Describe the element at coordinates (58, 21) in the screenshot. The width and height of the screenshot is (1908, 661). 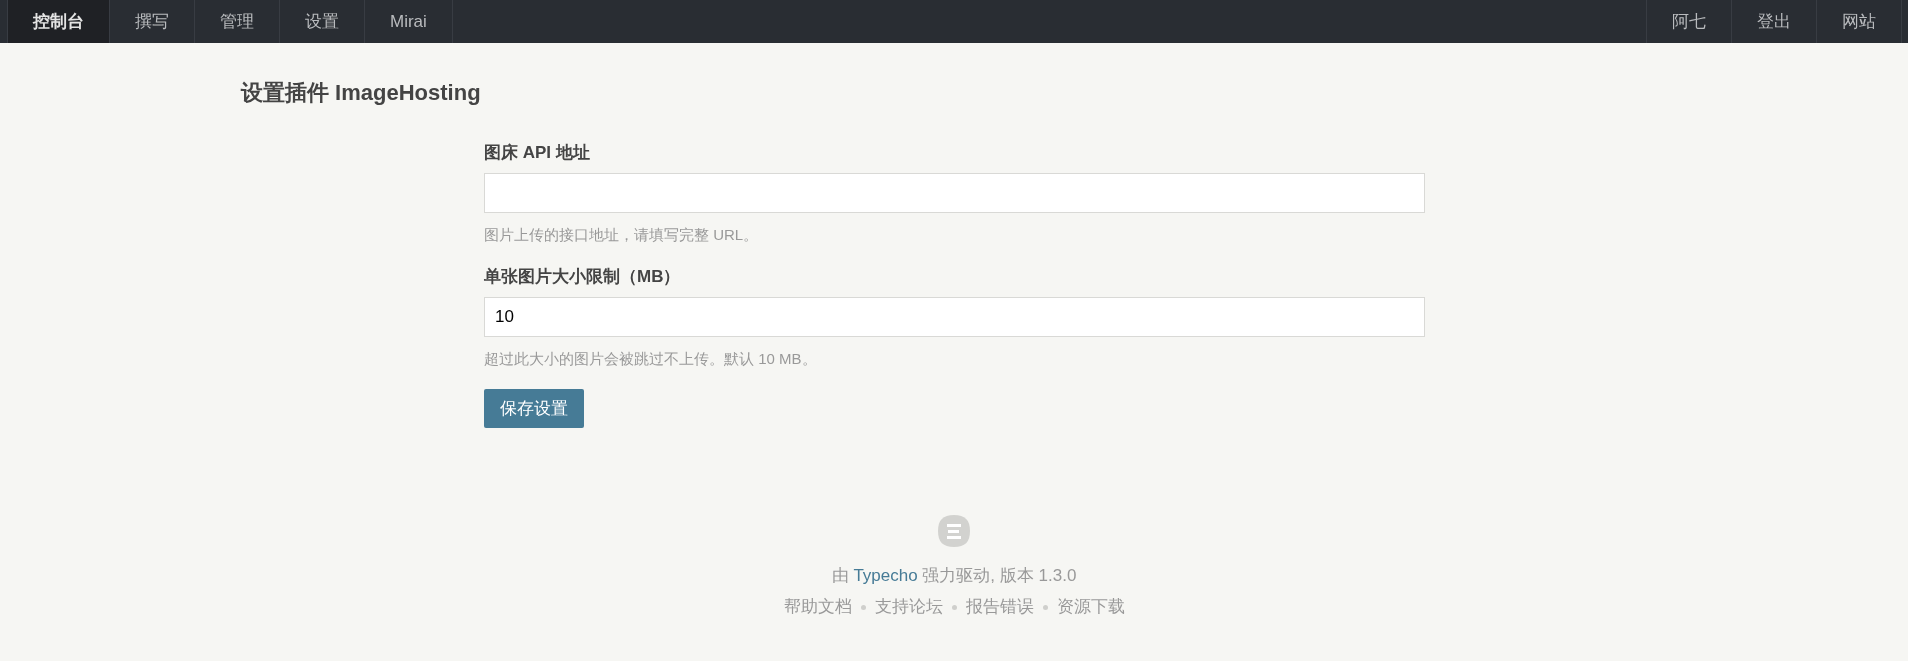
I see `nav-tab: 控制台` at that location.